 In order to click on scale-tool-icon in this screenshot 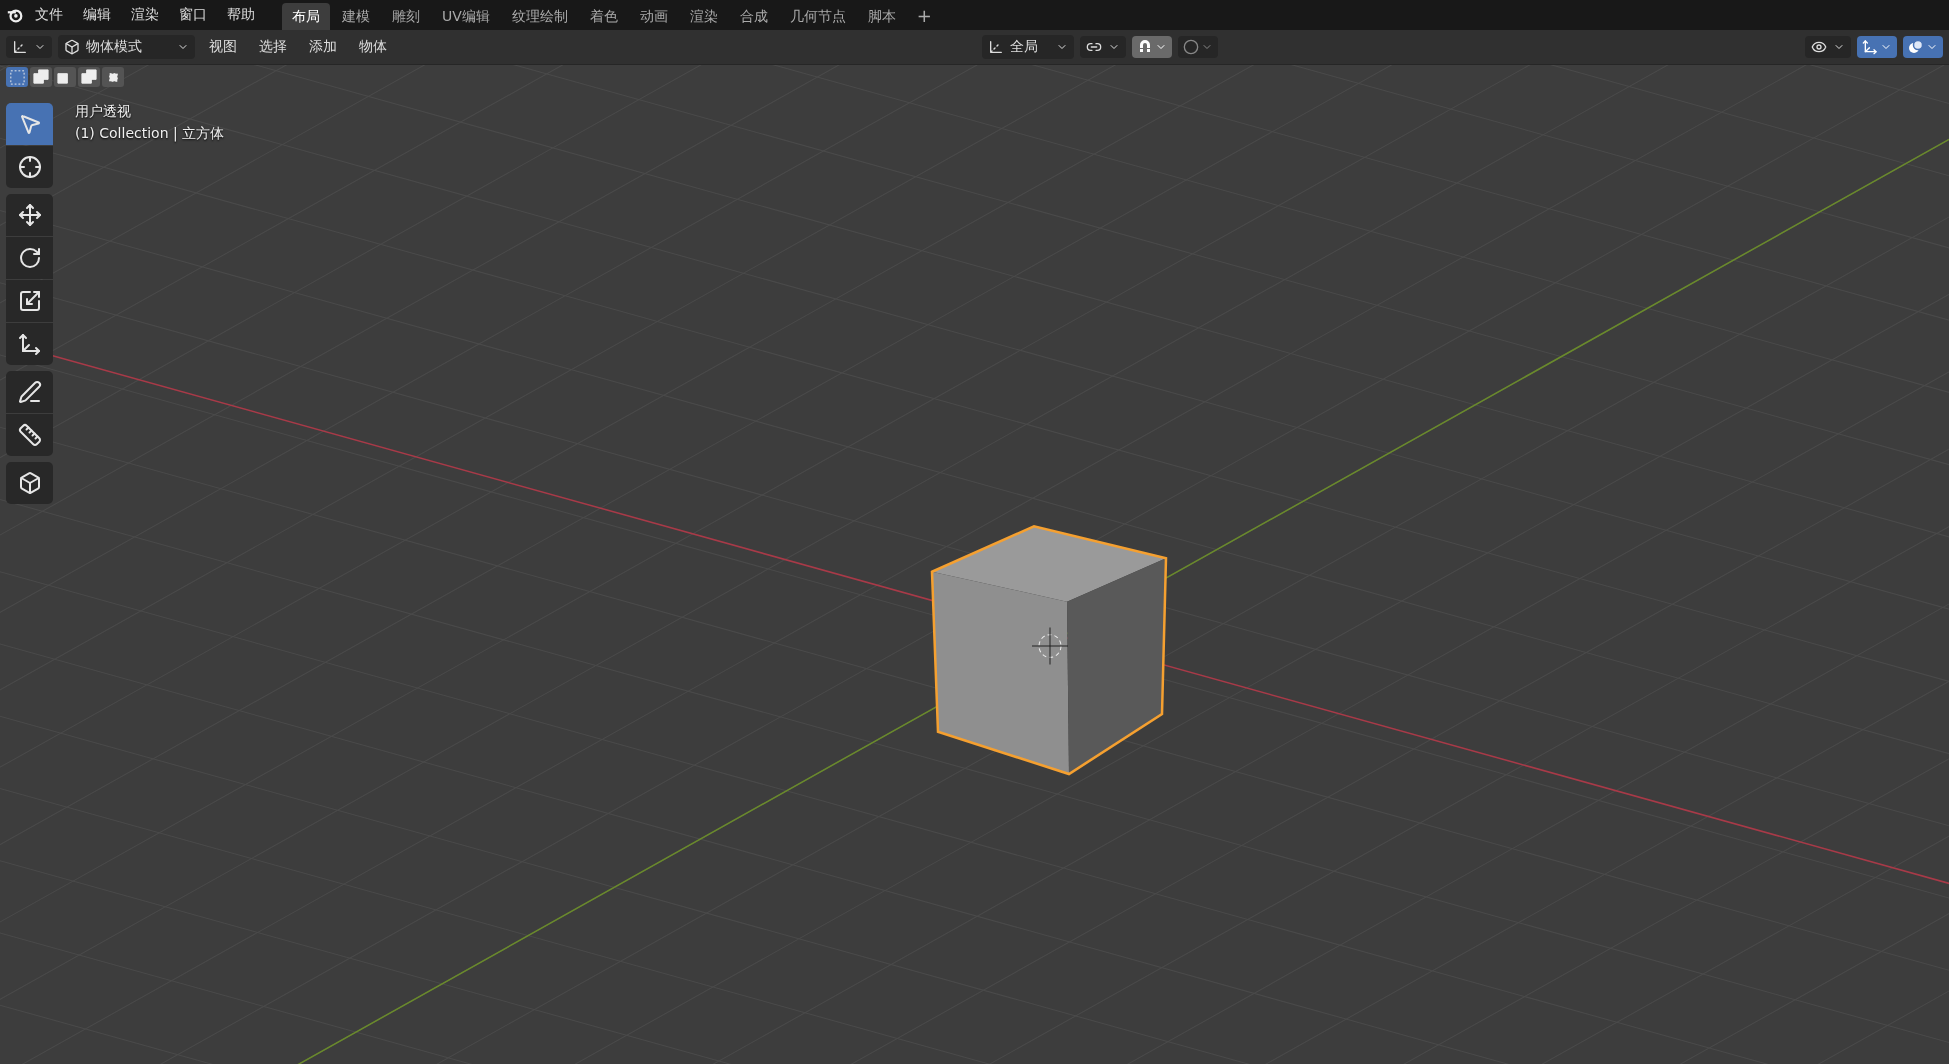, I will do `click(29, 301)`.